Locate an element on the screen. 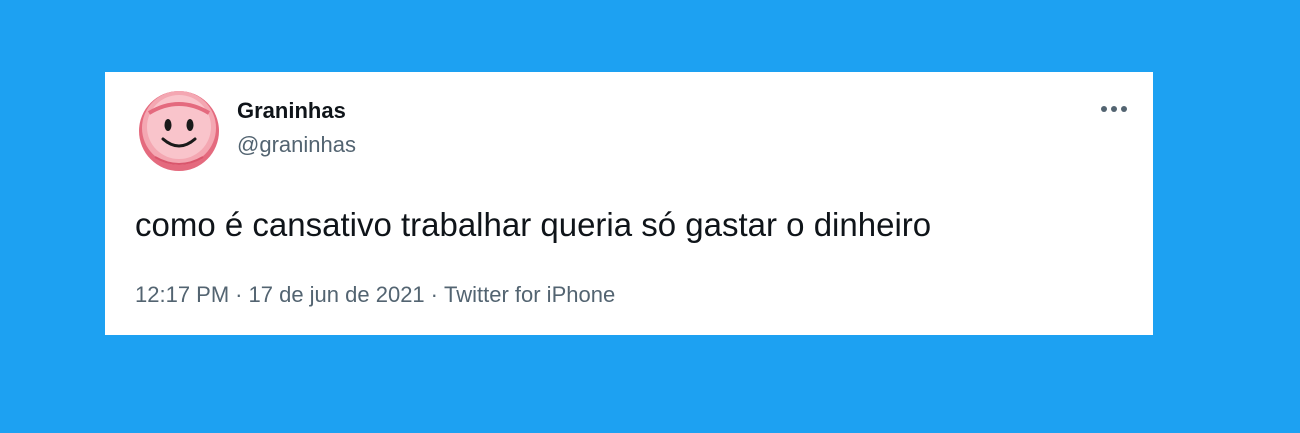 The width and height of the screenshot is (1300, 433). more-options-button is located at coordinates (1114, 109).